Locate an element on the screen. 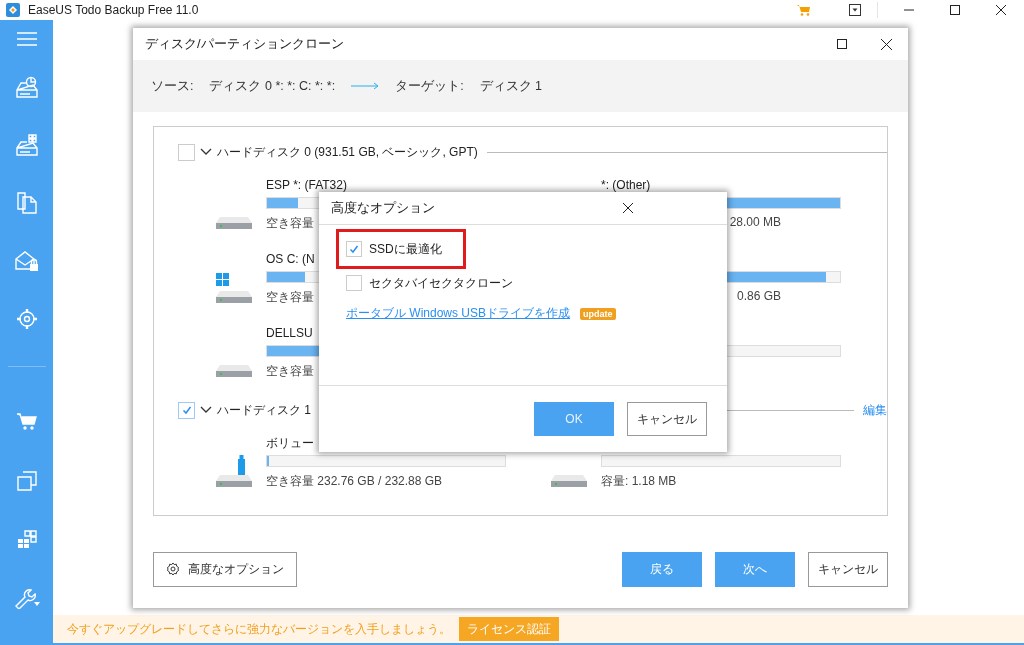 The height and width of the screenshot is (645, 1024). partition-name: ESP *: (FAT32) is located at coordinates (306, 185).